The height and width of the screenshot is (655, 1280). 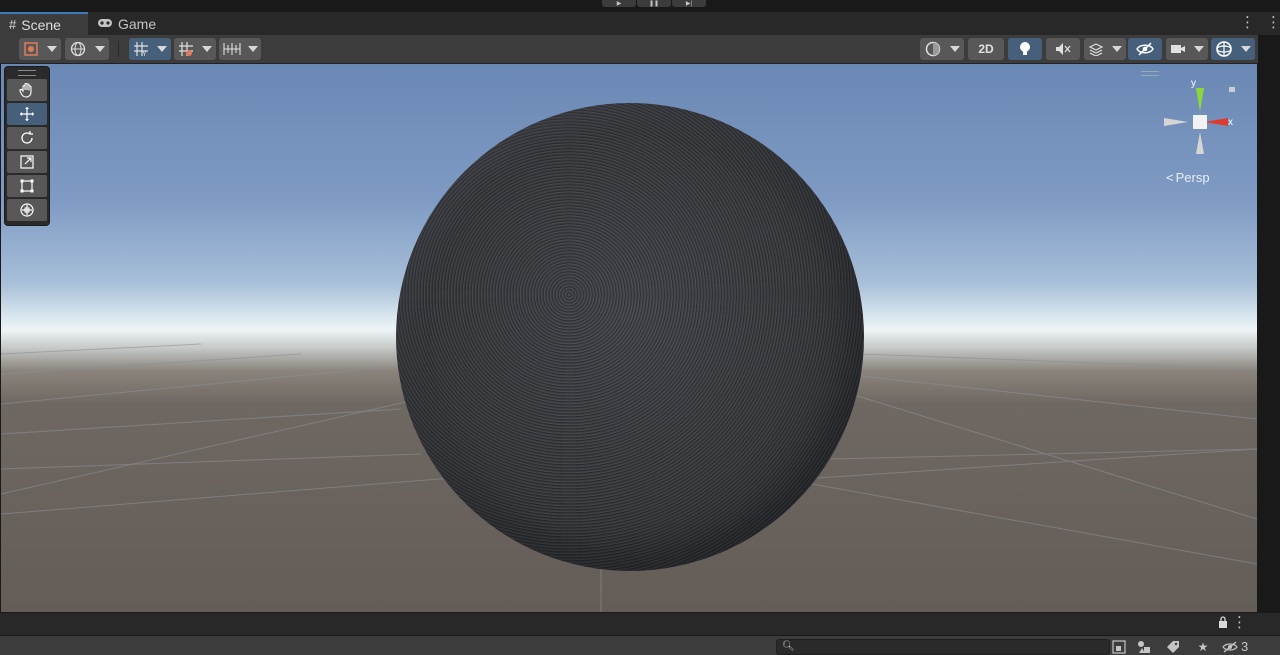 I want to click on view-tool-button, so click(x=27, y=90).